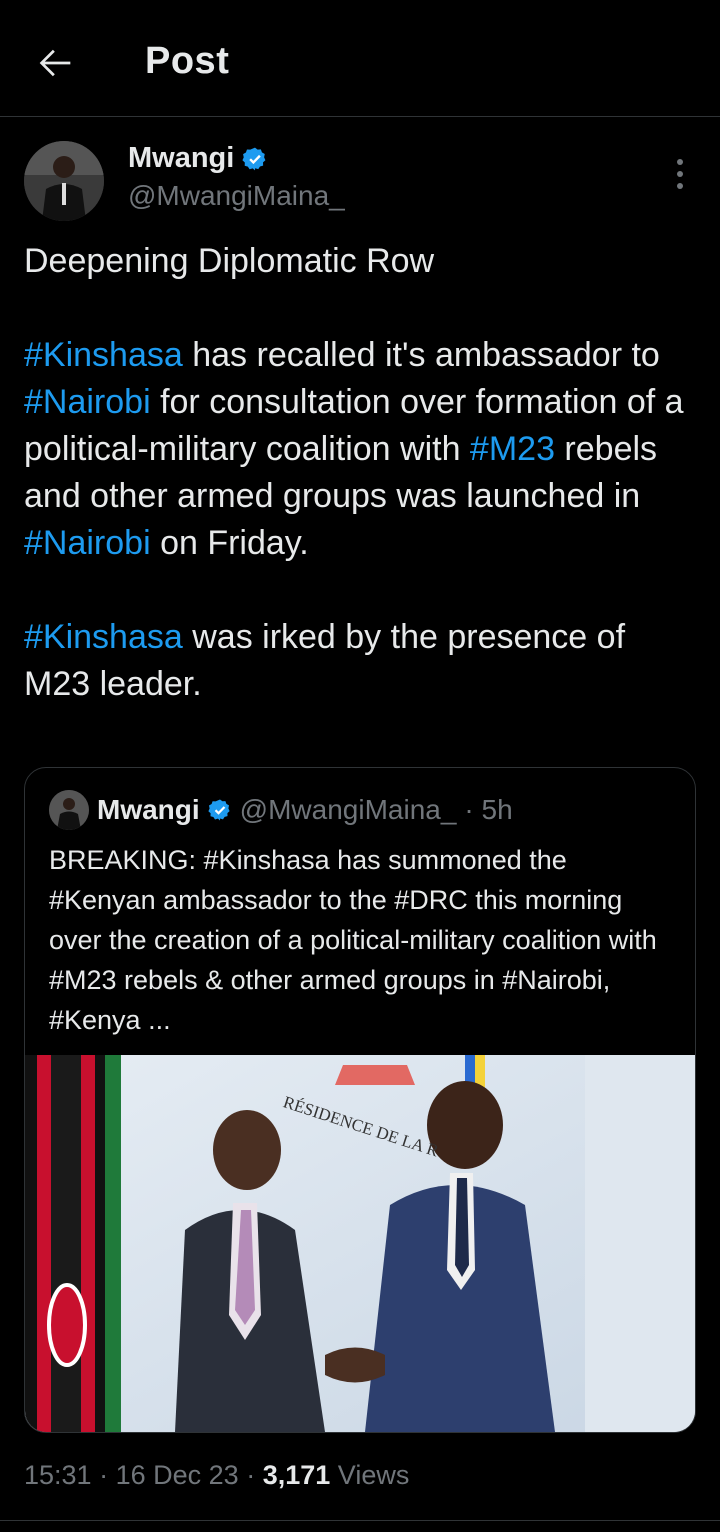 The width and height of the screenshot is (720, 1532). I want to click on quoted-author-handle: @MwangiMaina_, so click(348, 809).